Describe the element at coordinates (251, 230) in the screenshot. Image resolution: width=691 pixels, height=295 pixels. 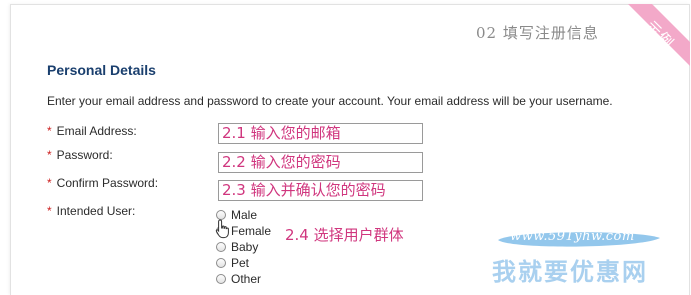
I see `radio-label: Female` at that location.